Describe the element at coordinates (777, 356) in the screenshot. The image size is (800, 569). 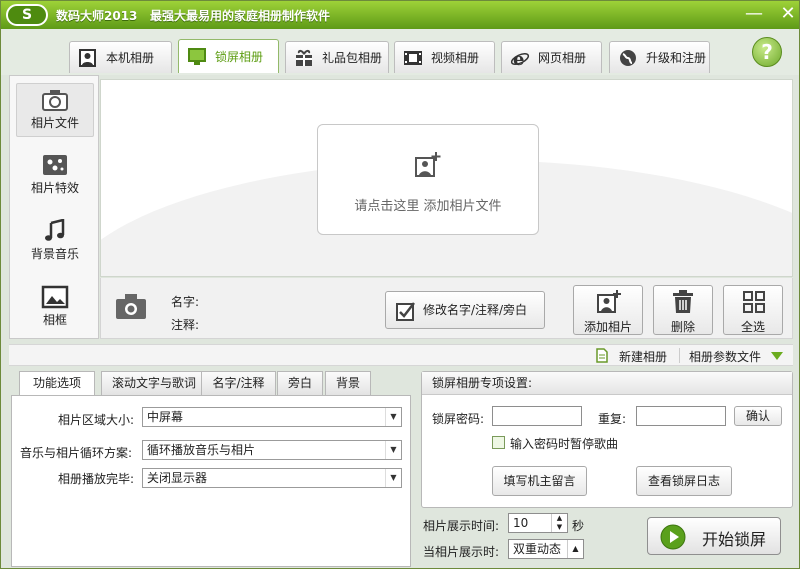
I see `chevron-down-icon` at that location.